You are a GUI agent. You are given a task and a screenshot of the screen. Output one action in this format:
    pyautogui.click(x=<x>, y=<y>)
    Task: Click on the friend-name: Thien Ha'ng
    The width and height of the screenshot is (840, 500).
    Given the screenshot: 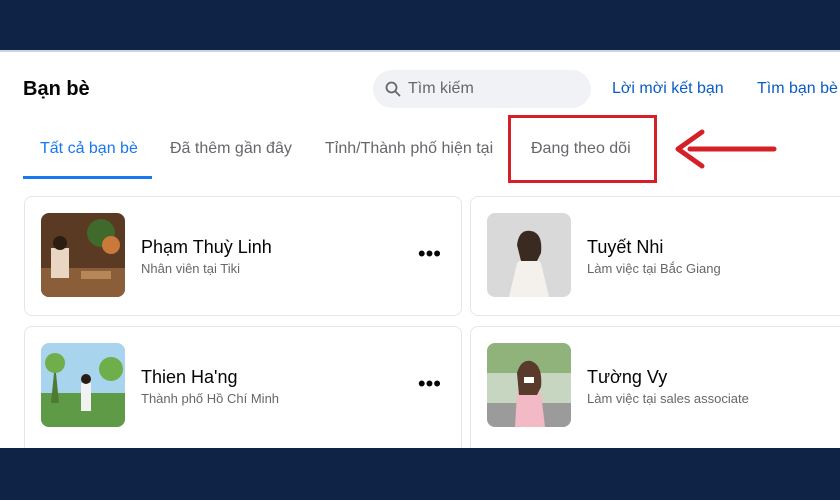 What is the action you would take?
    pyautogui.click(x=189, y=377)
    